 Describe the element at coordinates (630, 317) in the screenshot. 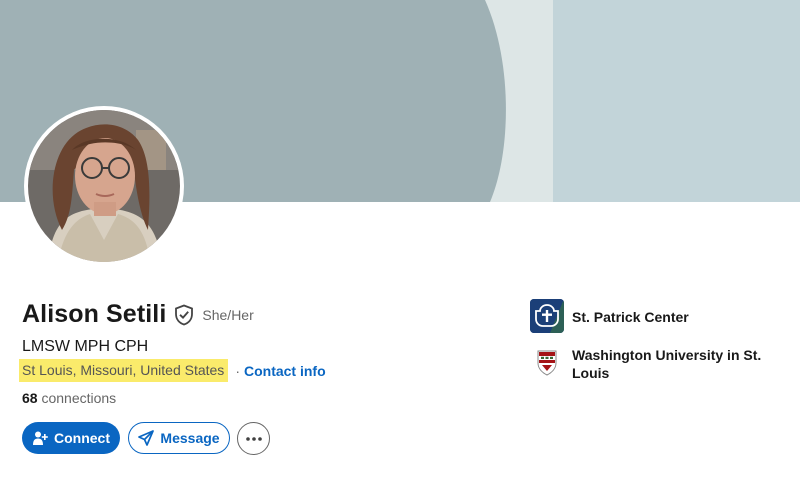

I see `org-name: St. Patrick Center` at that location.